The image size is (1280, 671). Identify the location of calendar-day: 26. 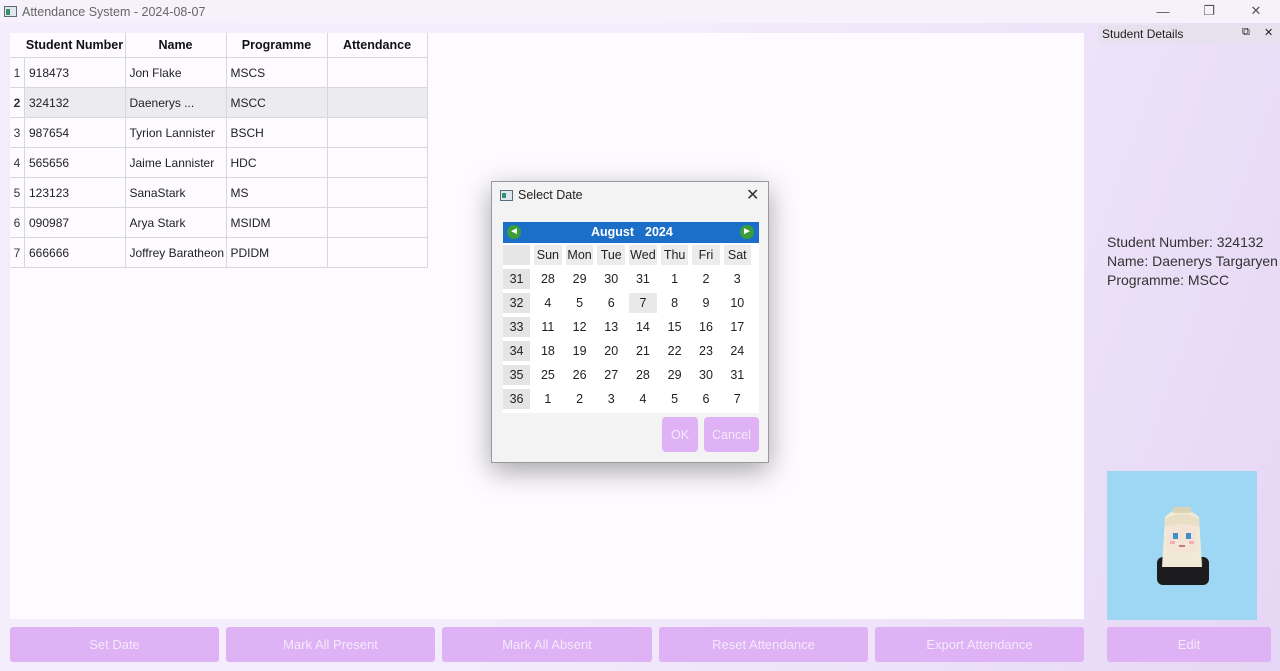
(580, 375).